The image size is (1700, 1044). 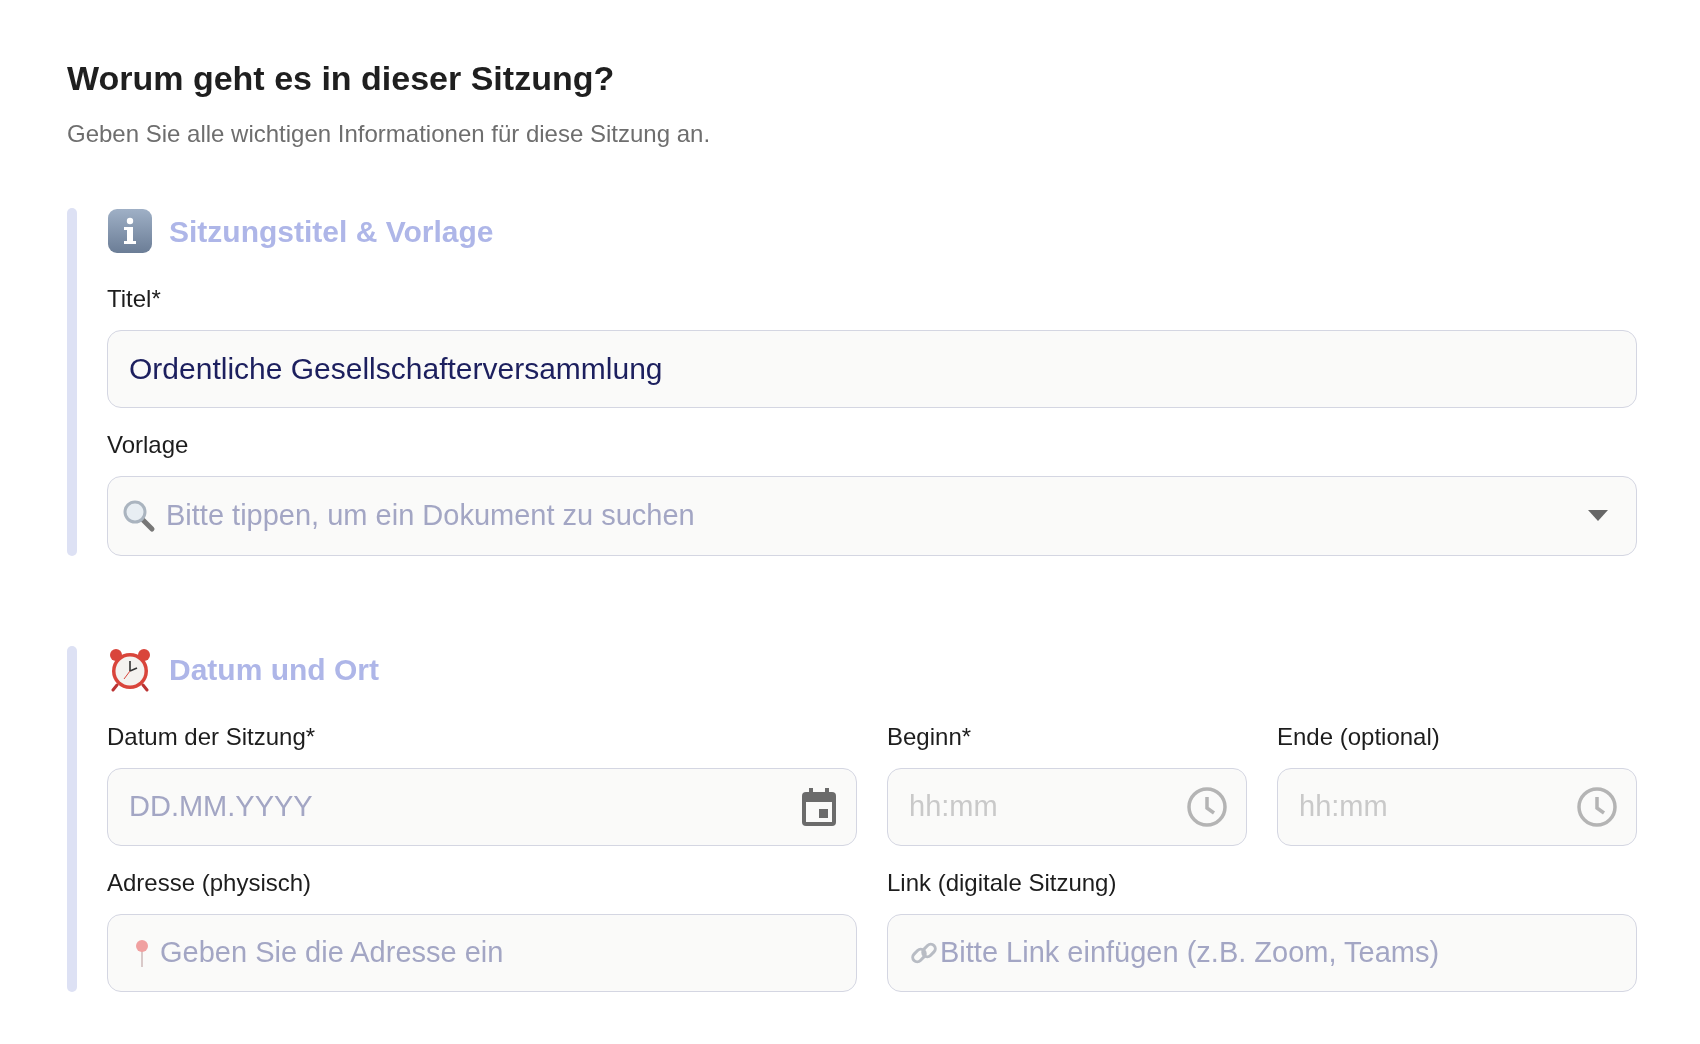 I want to click on calendar-icon, so click(x=819, y=807).